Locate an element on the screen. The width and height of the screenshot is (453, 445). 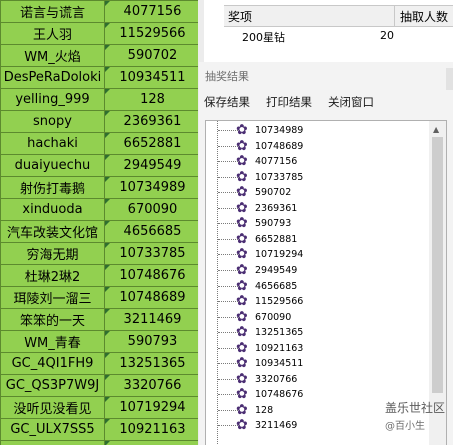
sheet-cell-name is located at coordinates (52, 442).